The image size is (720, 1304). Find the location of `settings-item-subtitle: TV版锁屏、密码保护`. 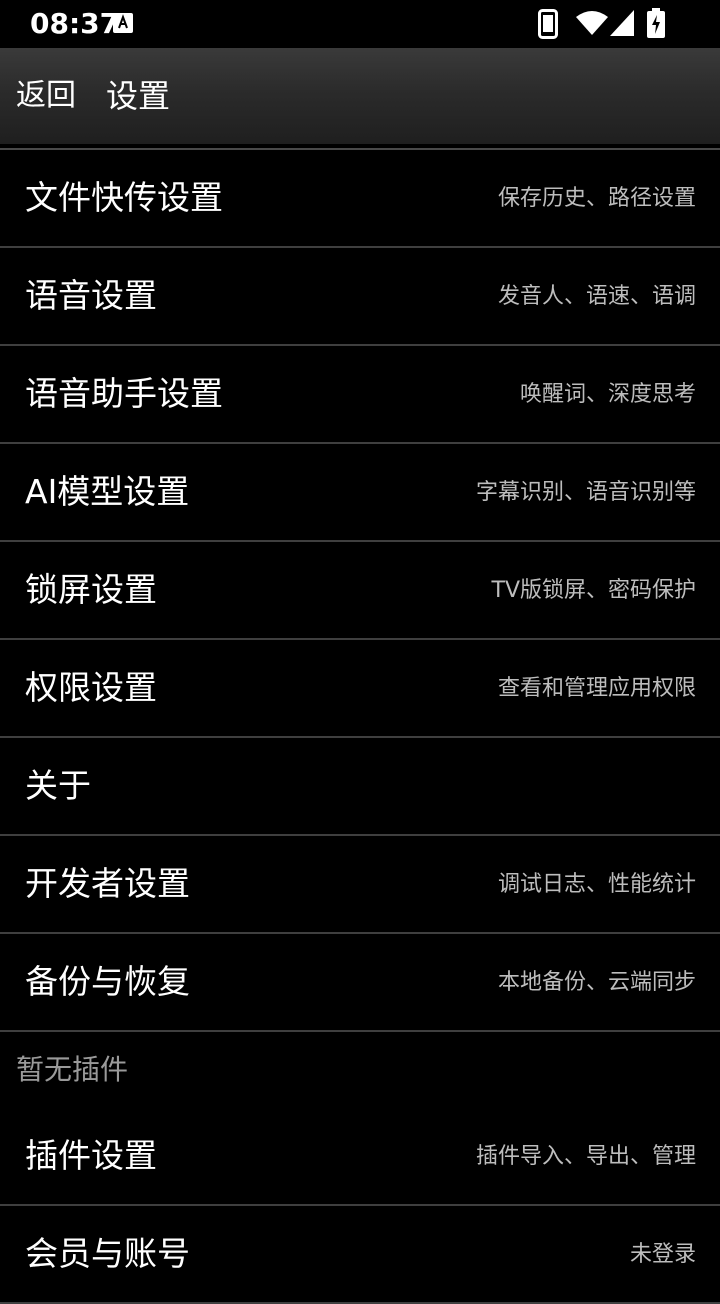

settings-item-subtitle: TV版锁屏、密码保护 is located at coordinates (594, 590).